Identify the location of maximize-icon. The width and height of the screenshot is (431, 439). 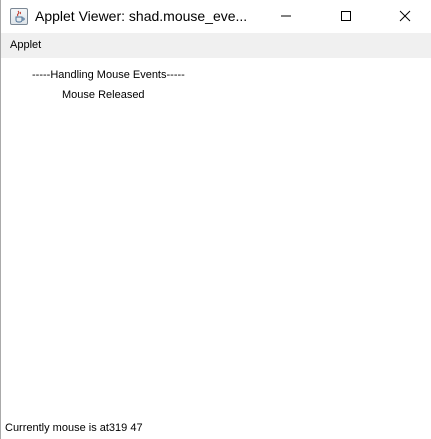
(346, 16).